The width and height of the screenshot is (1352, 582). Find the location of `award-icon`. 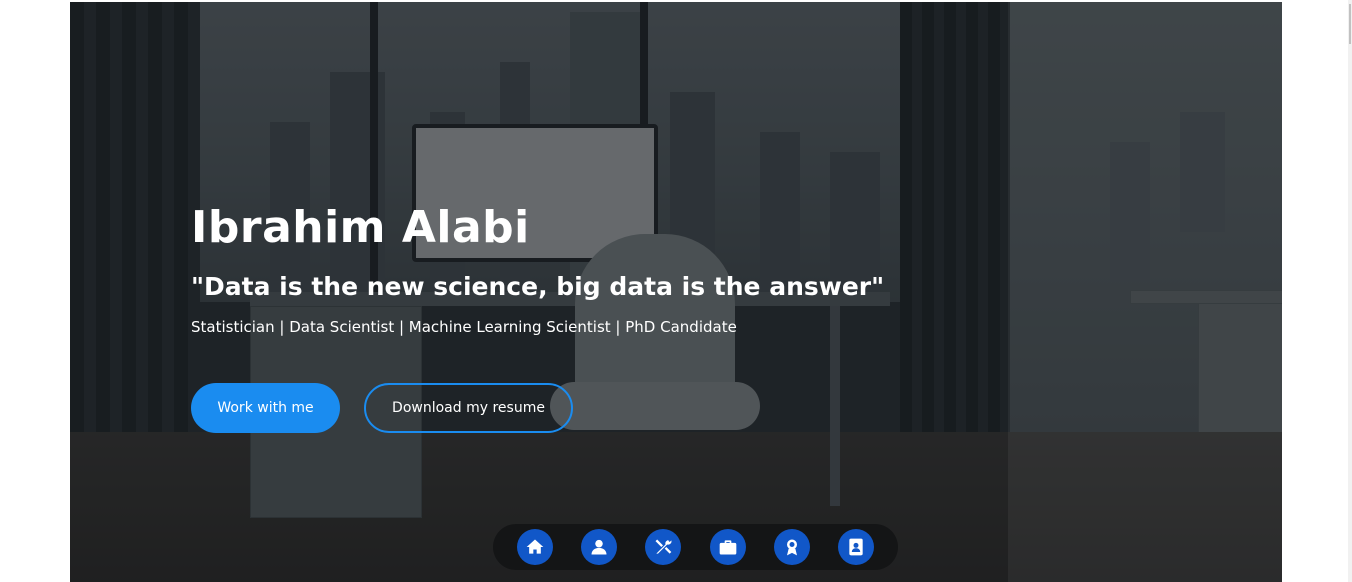

award-icon is located at coordinates (791, 547).